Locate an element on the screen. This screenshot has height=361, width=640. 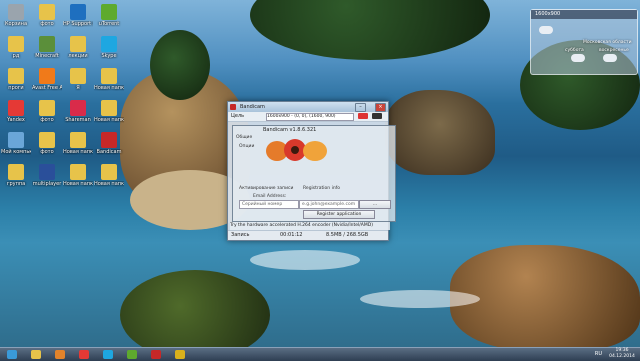
desktop-icon: лекции is located at coordinates (78, 52).